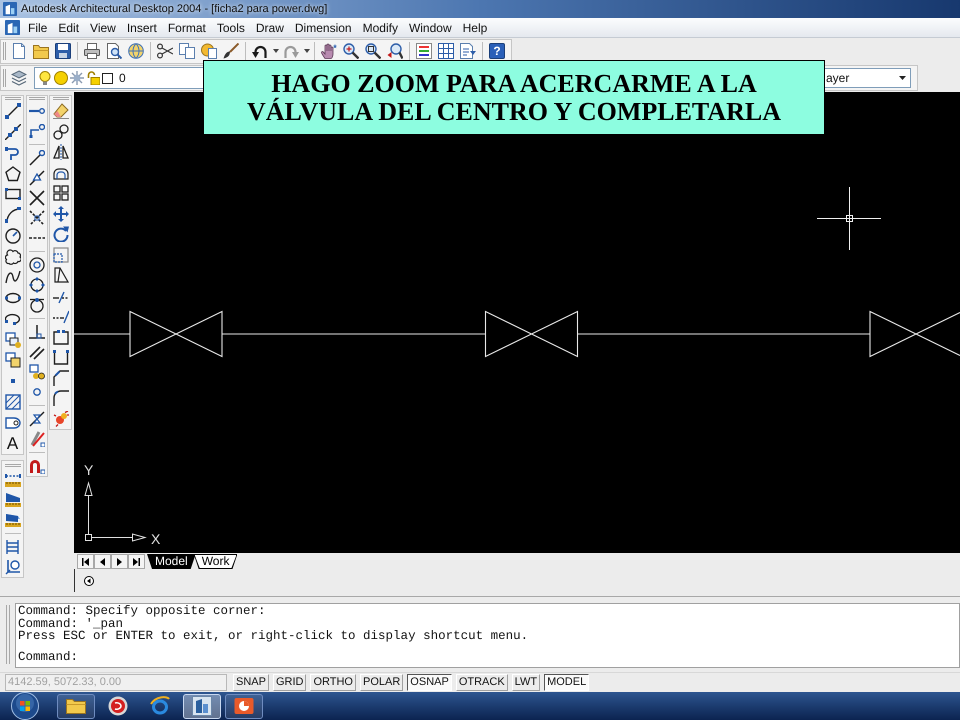 The width and height of the screenshot is (960, 720). I want to click on snowflake-icon, so click(77, 78).